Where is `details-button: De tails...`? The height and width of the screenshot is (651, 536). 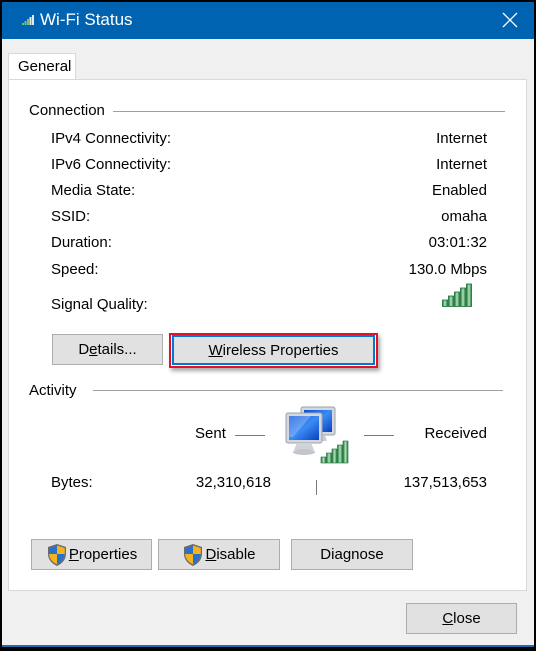
details-button: De tails... is located at coordinates (107, 349).